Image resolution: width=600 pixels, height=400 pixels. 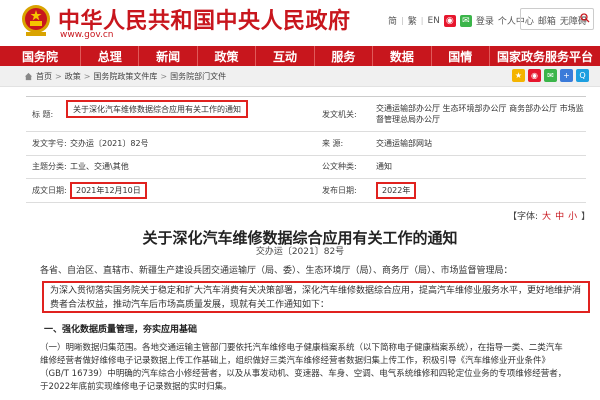 I want to click on nav-item-policy: 政策, so click(x=227, y=56).